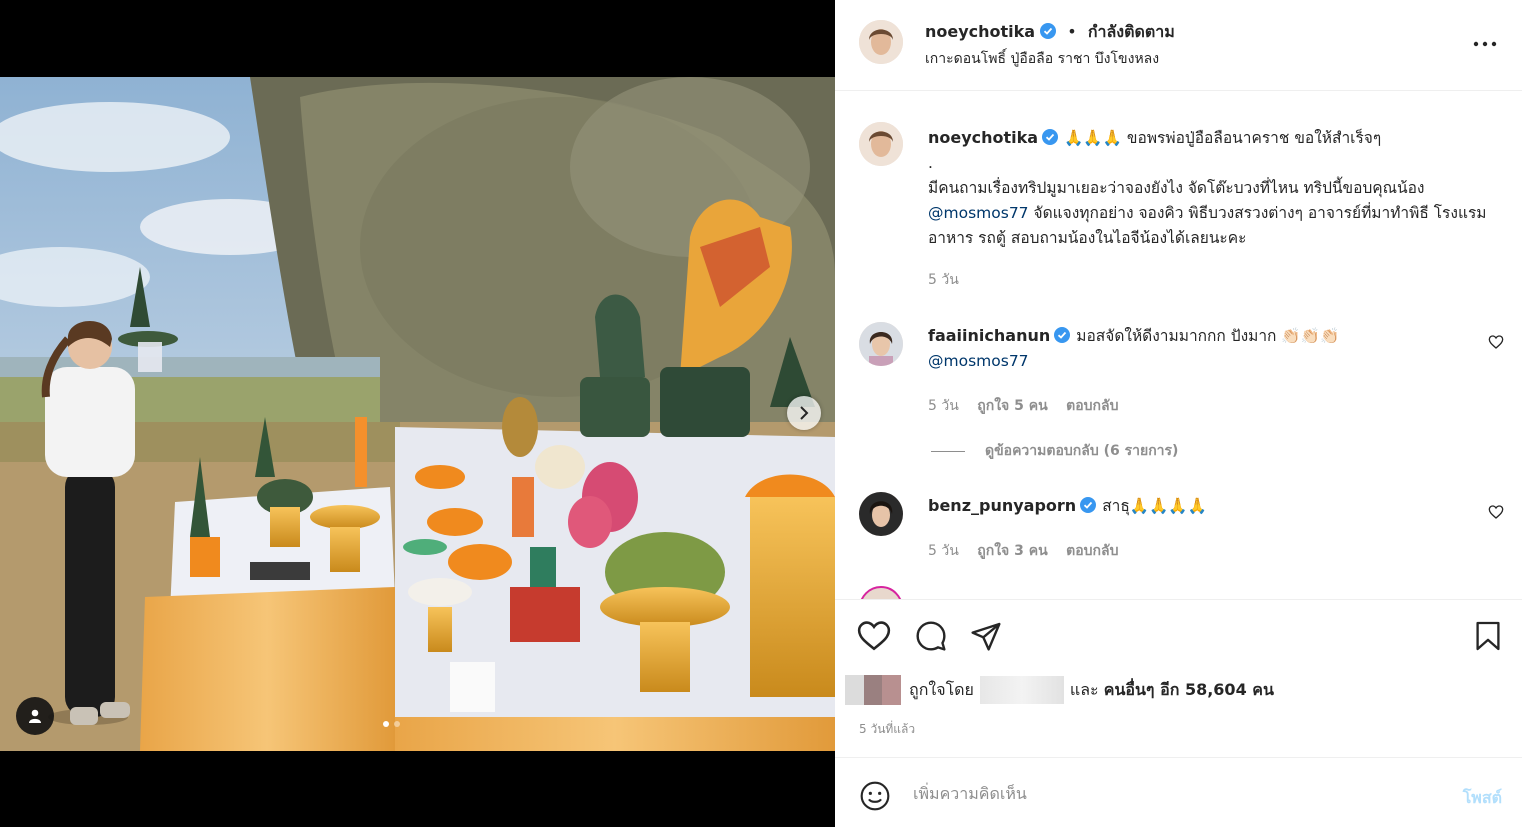  What do you see at coordinates (1173, 793) in the screenshot?
I see `comment-input` at bounding box center [1173, 793].